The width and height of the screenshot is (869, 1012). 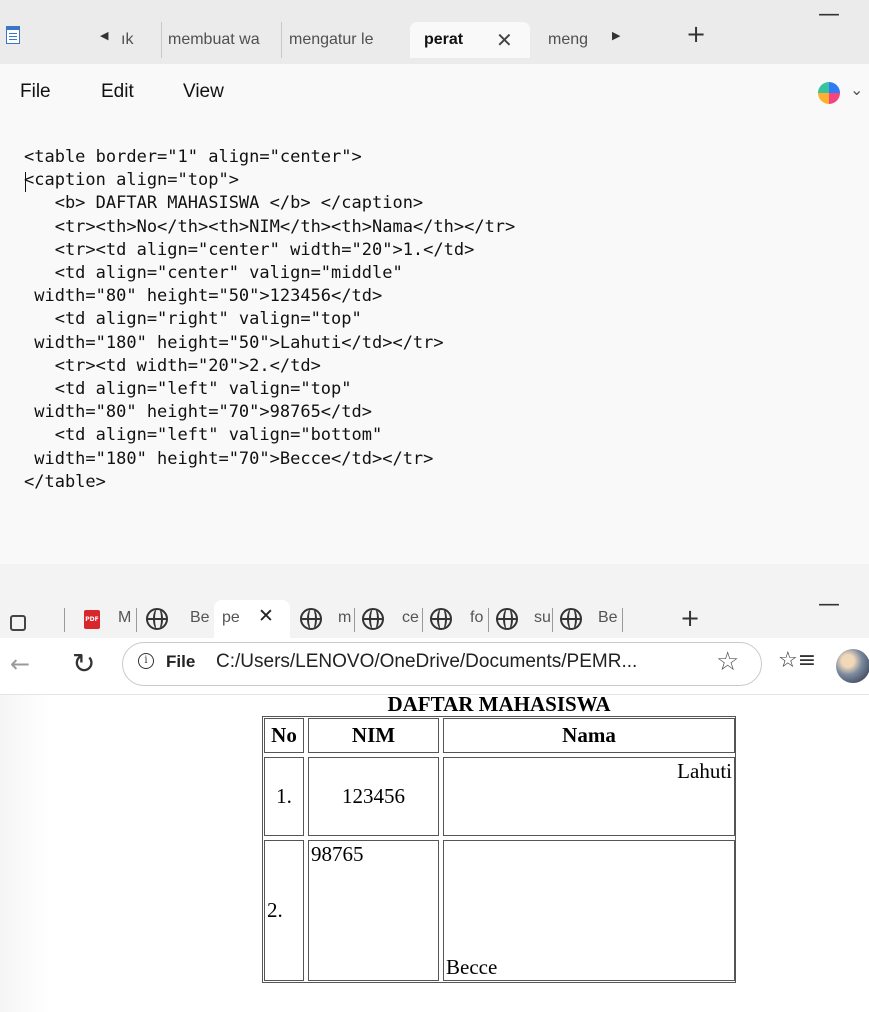 I want to click on notepad-tab: ık, so click(x=141, y=40).